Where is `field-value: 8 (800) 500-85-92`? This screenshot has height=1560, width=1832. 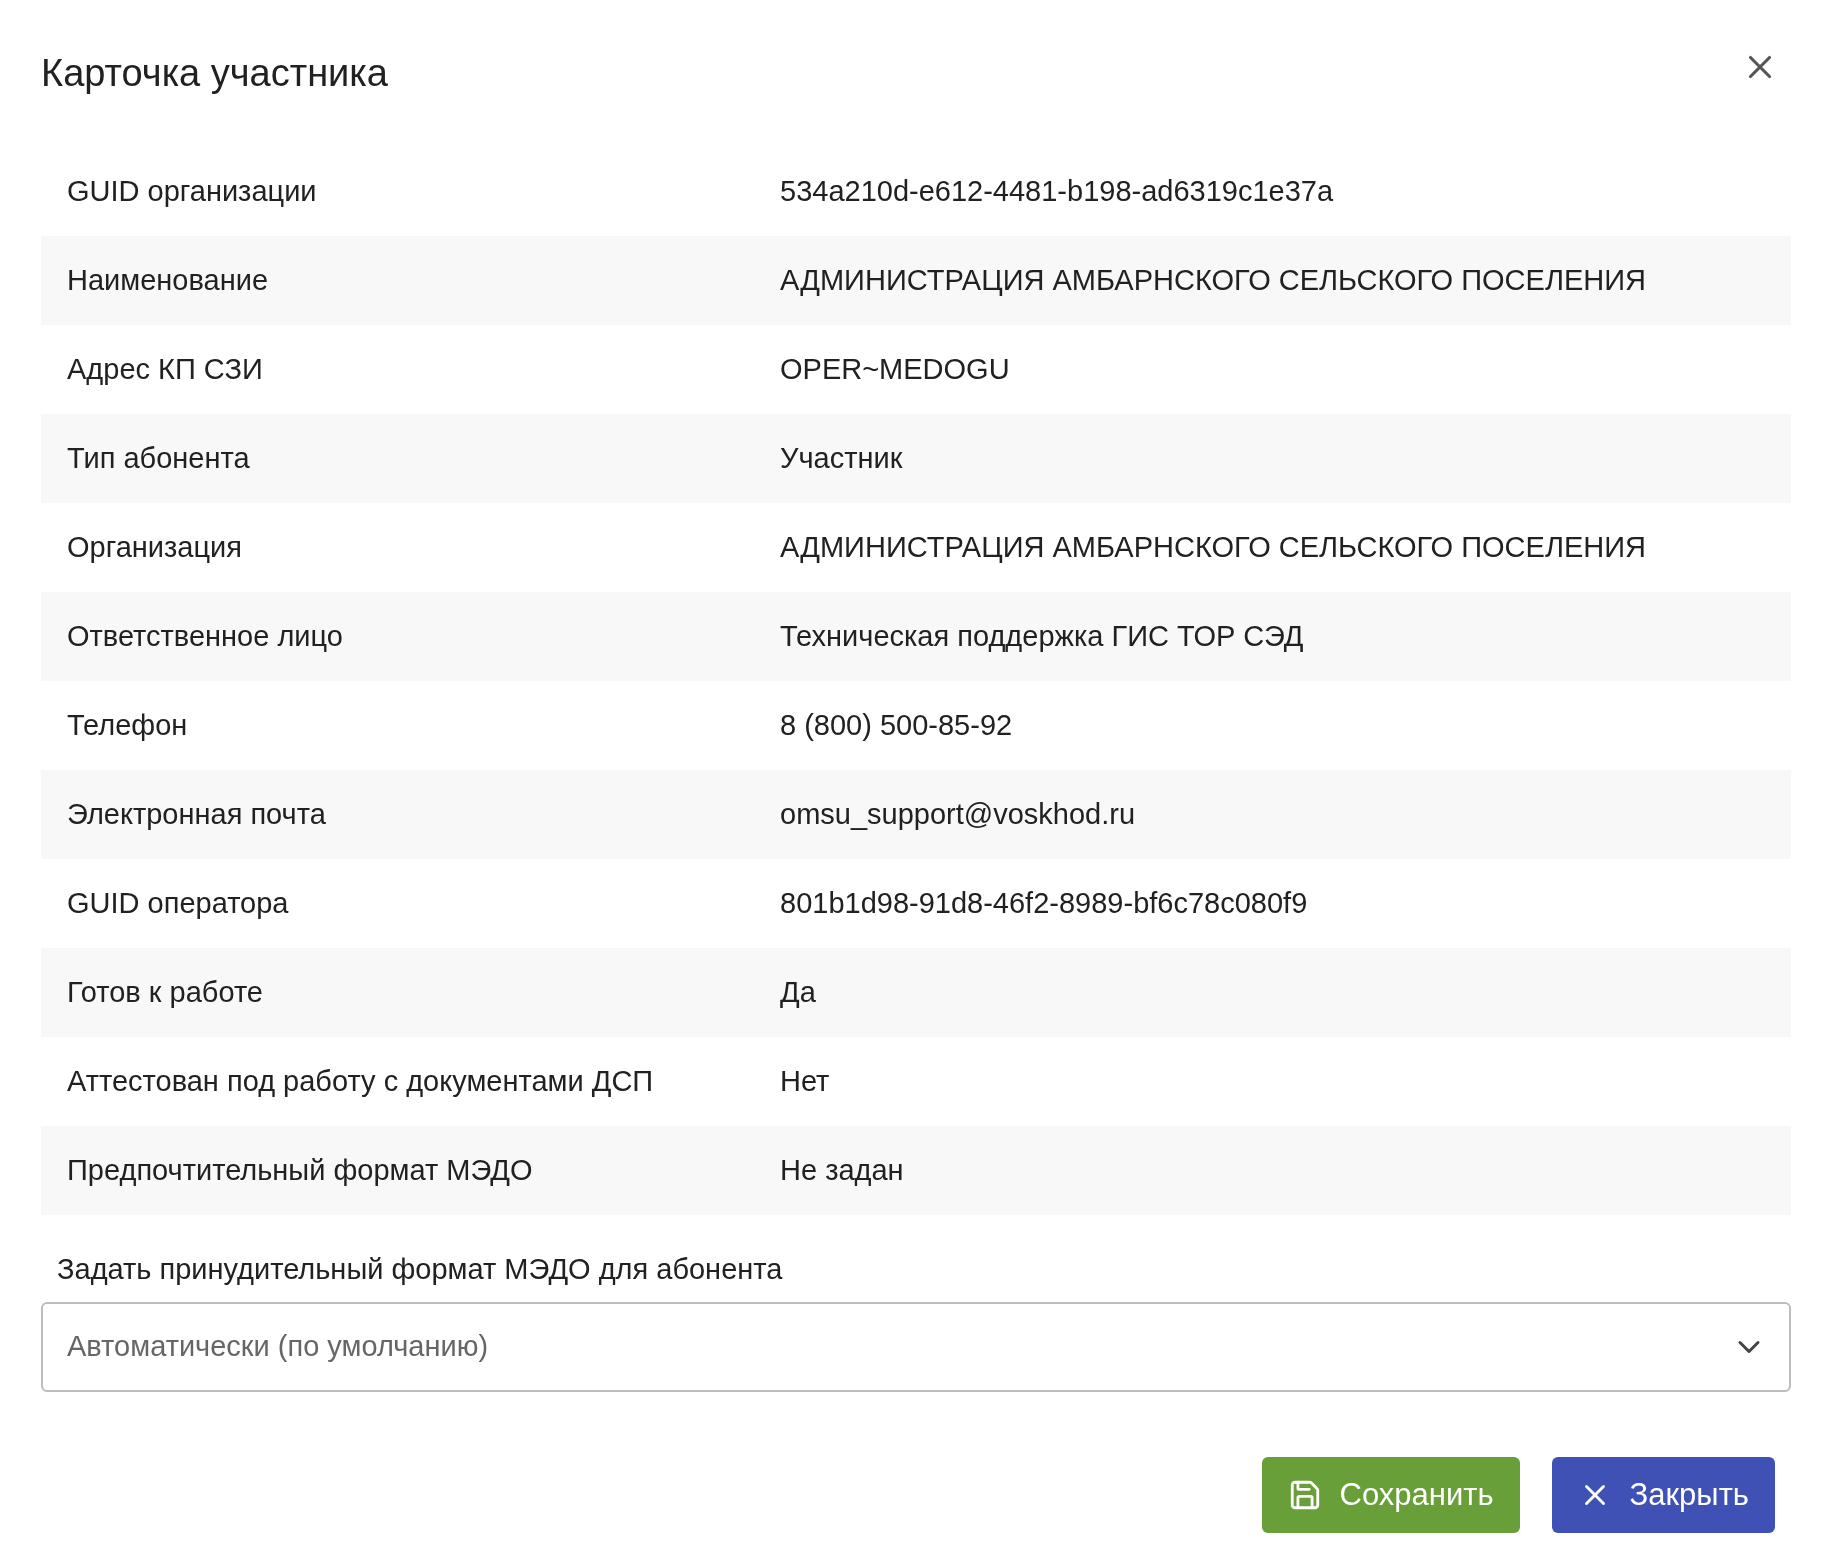 field-value: 8 (800) 500-85-92 is located at coordinates (896, 724).